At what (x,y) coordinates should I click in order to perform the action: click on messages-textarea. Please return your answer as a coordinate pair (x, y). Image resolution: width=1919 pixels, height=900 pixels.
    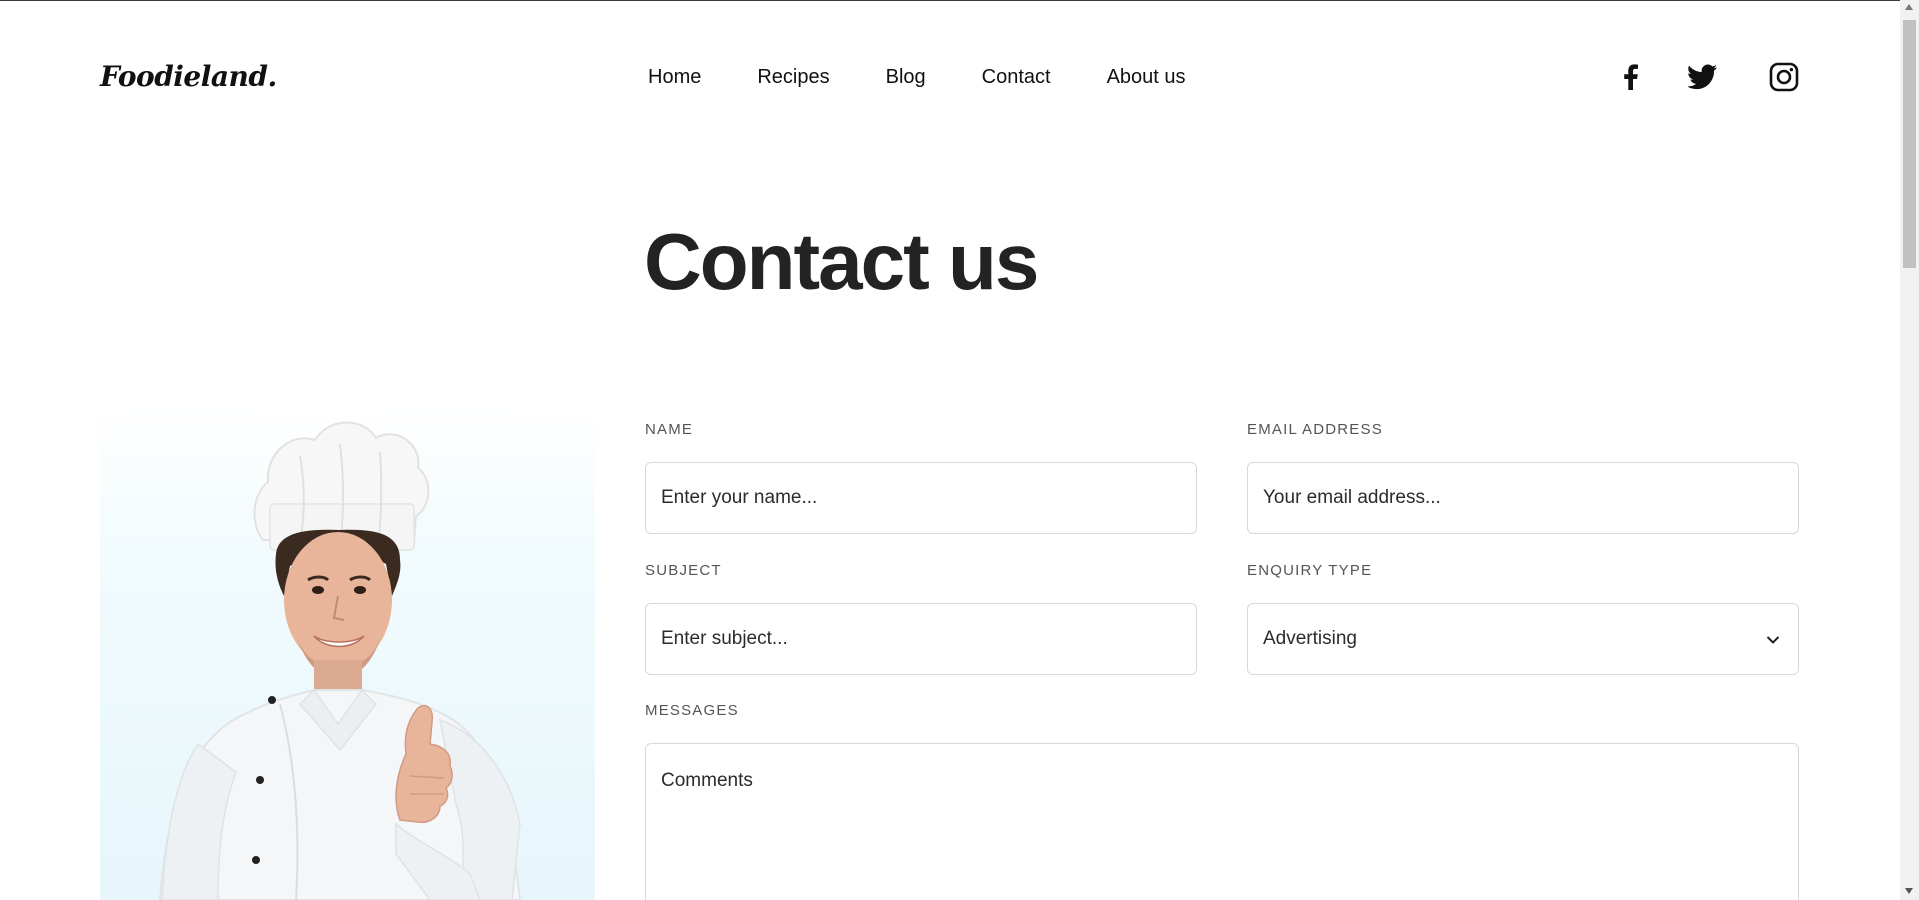
    Looking at the image, I should click on (1222, 821).